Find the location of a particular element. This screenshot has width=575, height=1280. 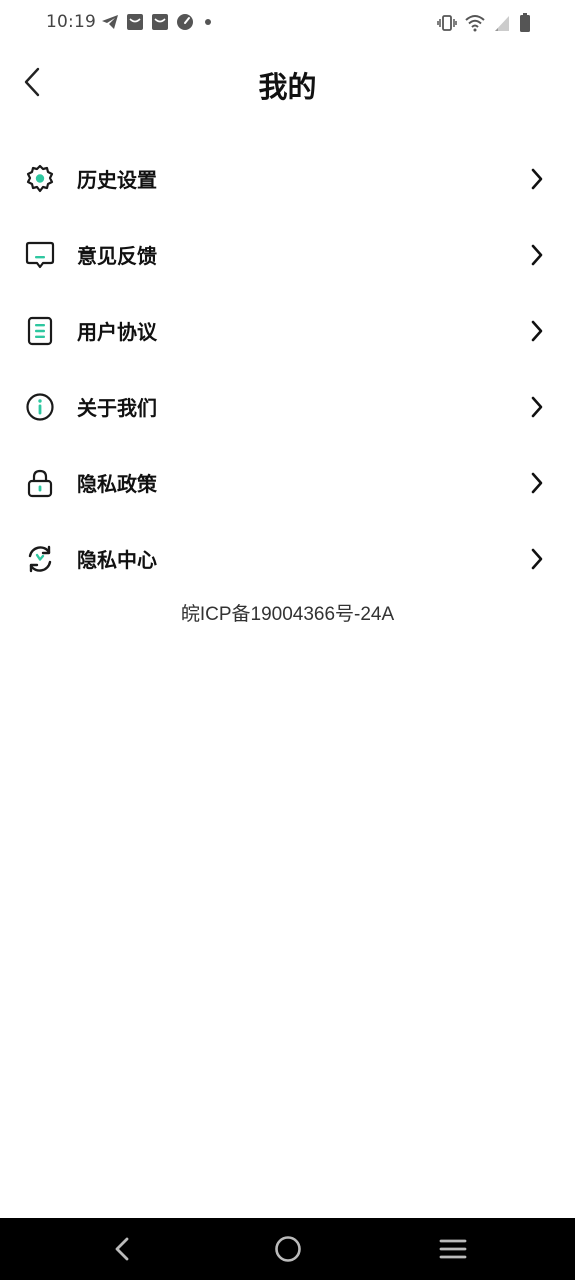

menu-item-user-agreement: 用户协议 is located at coordinates (287, 331).